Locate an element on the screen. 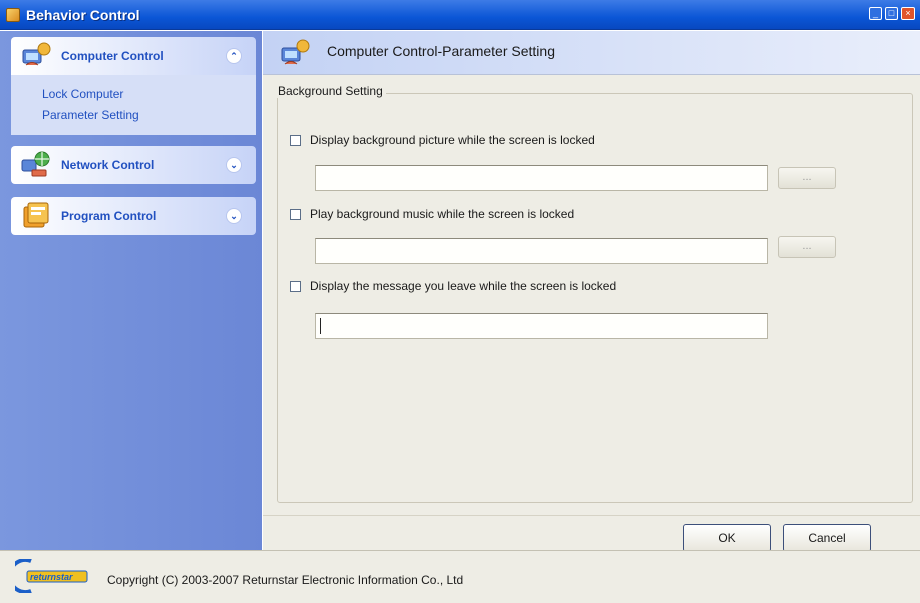 Image resolution: width=920 pixels, height=603 pixels. sidebar-group-program-control: Program Control ⌄ is located at coordinates (133, 216).